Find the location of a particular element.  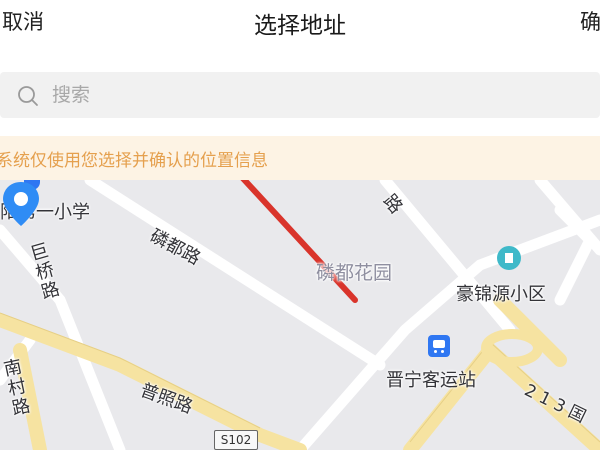

search-input is located at coordinates (312, 95).